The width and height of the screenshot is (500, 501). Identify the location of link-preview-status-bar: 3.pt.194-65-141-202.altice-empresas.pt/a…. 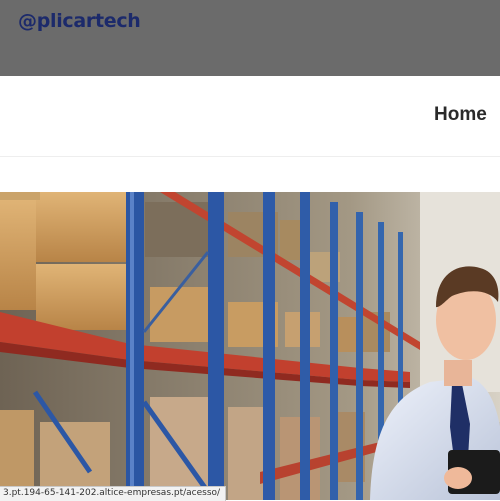
(113, 493).